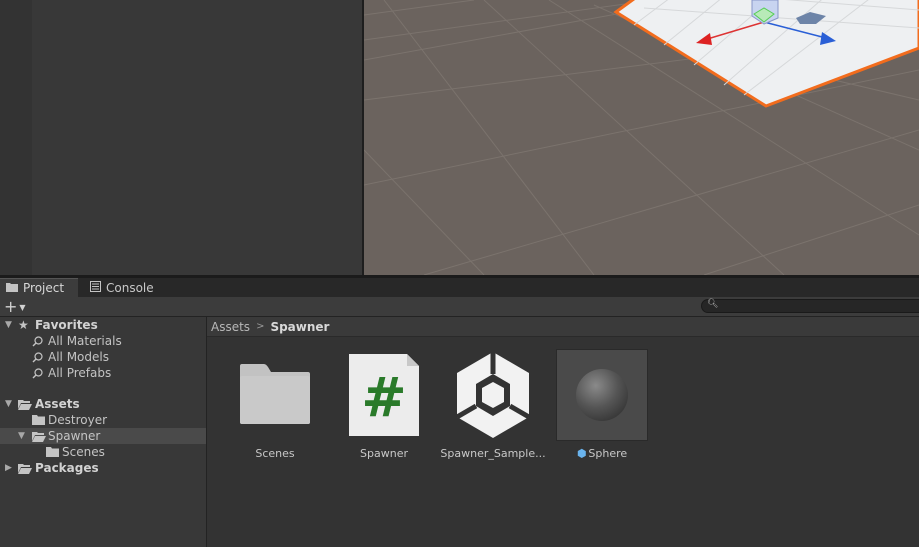 This screenshot has height=547, width=919. I want to click on tree-favorites-label: Favorites, so click(66, 325).